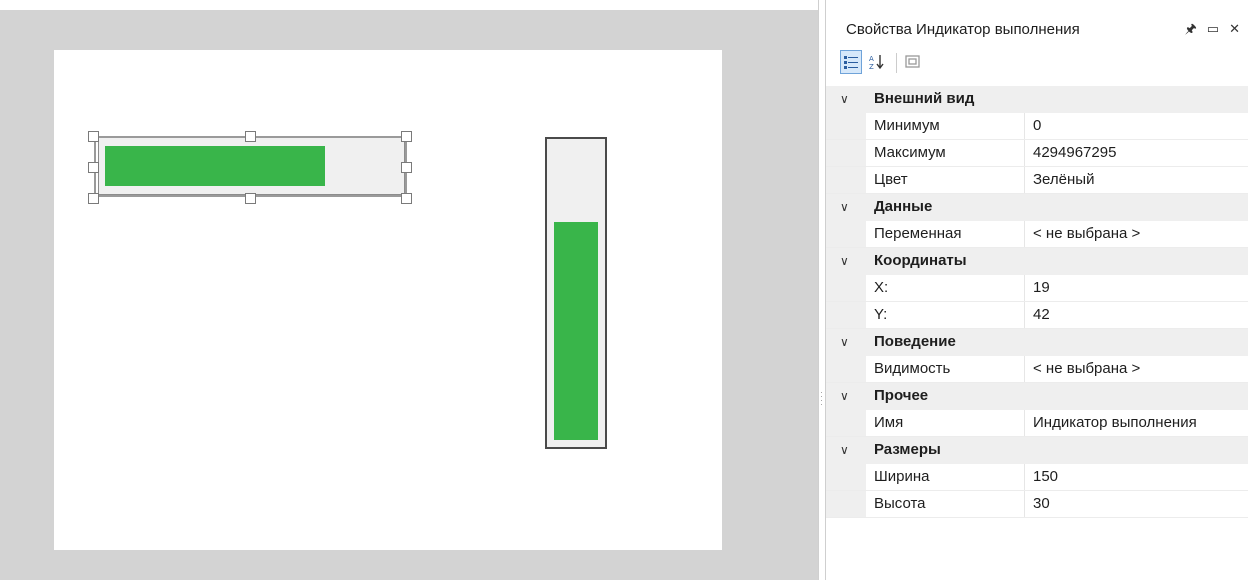  What do you see at coordinates (907, 125) in the screenshot?
I see `property-name: Минимум` at bounding box center [907, 125].